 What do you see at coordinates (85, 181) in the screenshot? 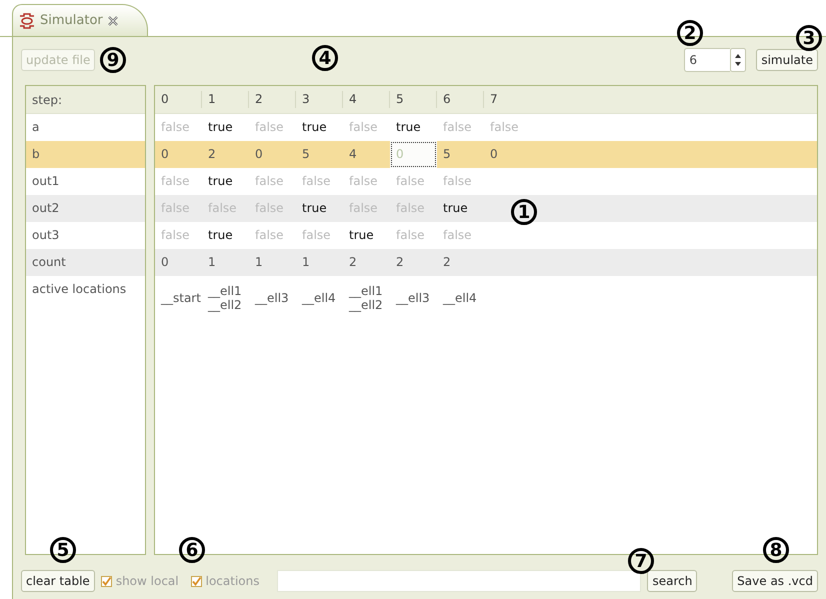
I see `signal-name: out1` at bounding box center [85, 181].